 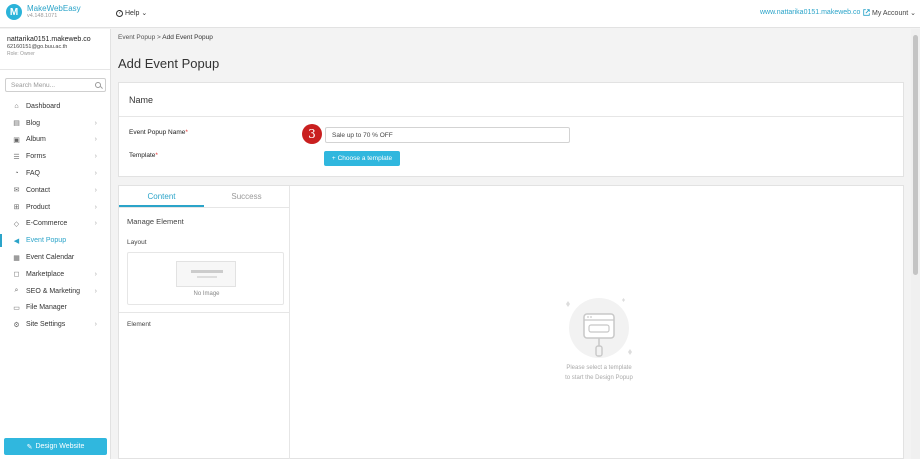 I want to click on sidebar-item-e-commerce: ◇ E-Commerce ›, so click(x=55, y=224).